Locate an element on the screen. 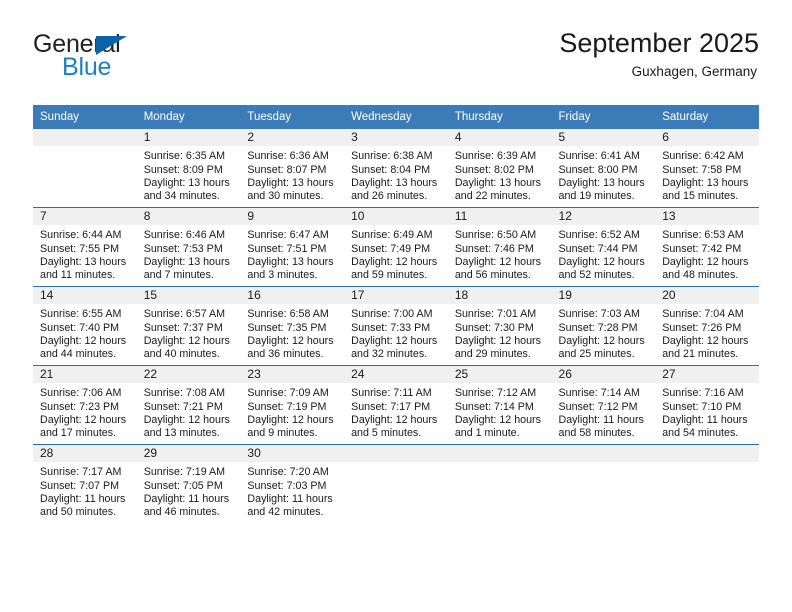 The width and height of the screenshot is (792, 612). day-detail-line: and 21 minutes. is located at coordinates (700, 353).